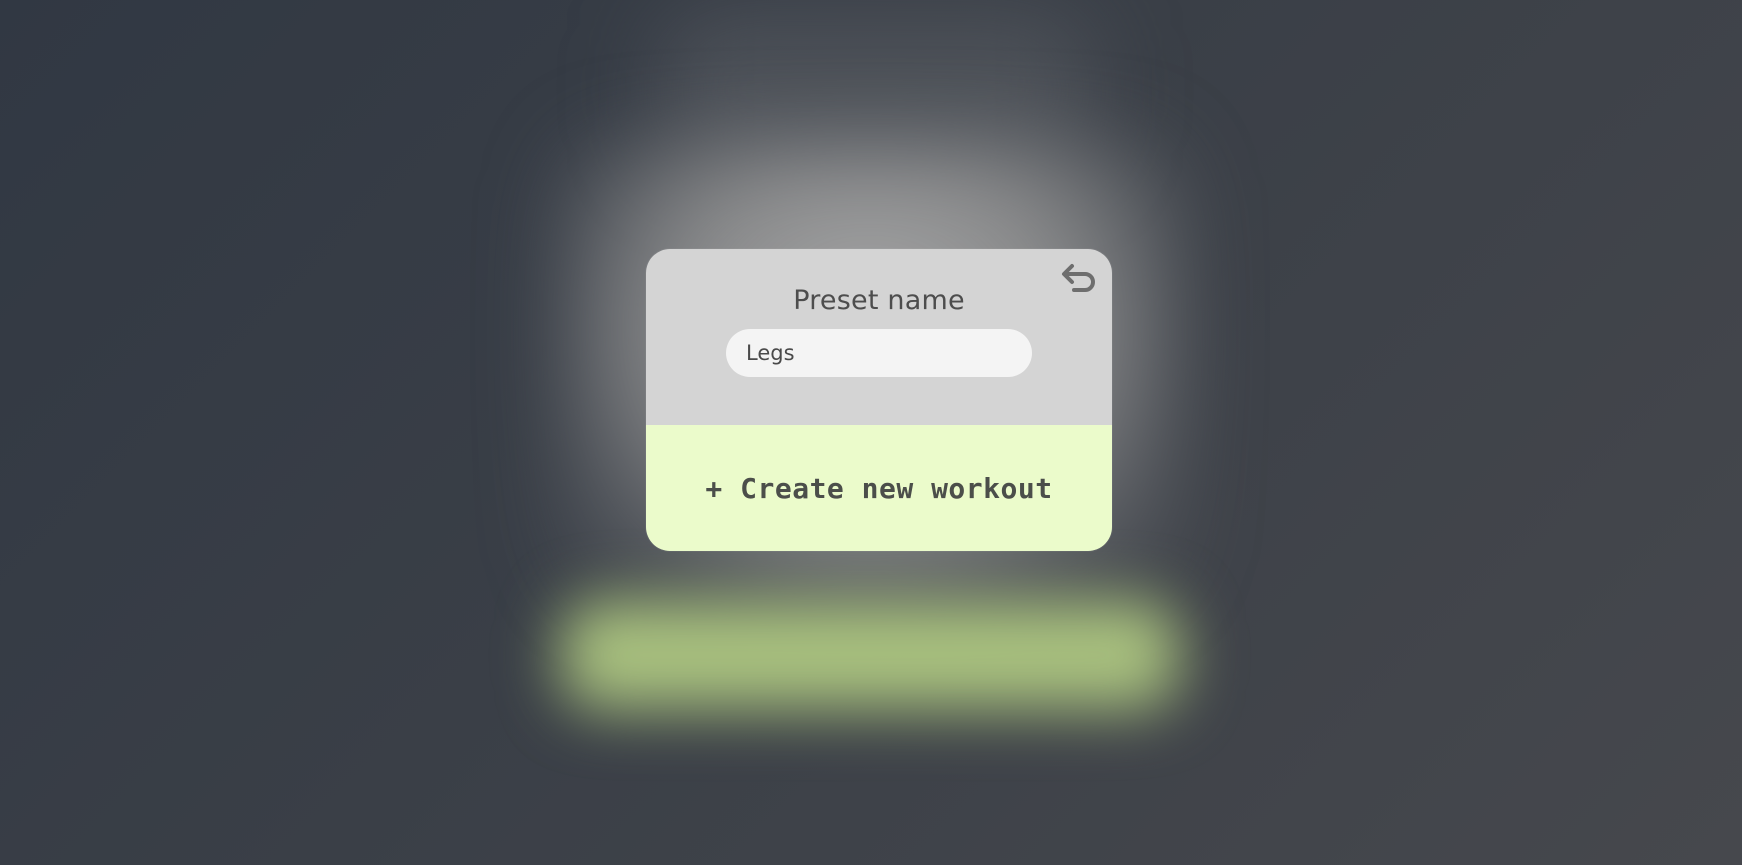 Image resolution: width=1742 pixels, height=865 pixels. I want to click on create-new-workout-label: + Create new workout, so click(879, 488).